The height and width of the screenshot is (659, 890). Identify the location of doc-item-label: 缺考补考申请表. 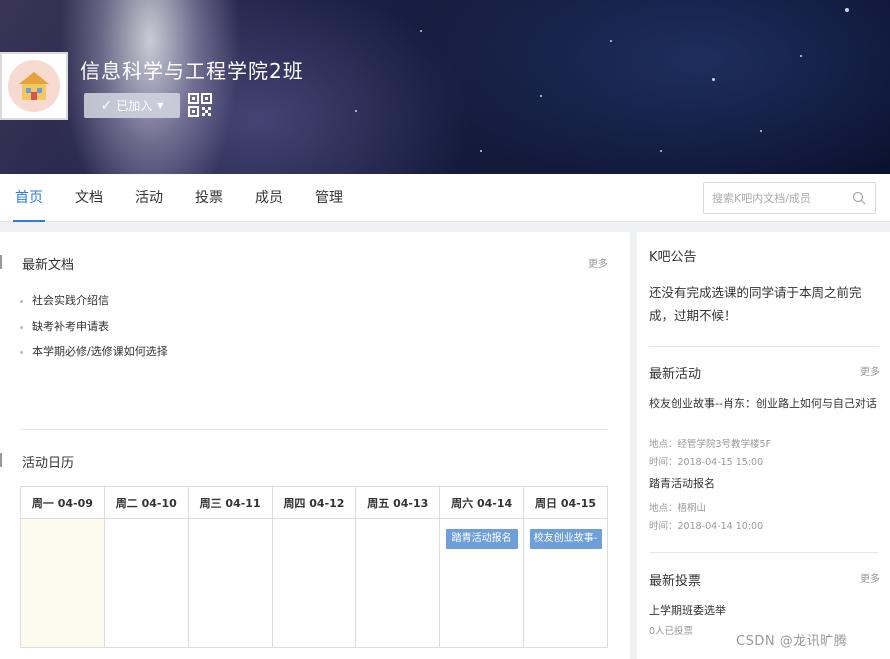
(70, 326).